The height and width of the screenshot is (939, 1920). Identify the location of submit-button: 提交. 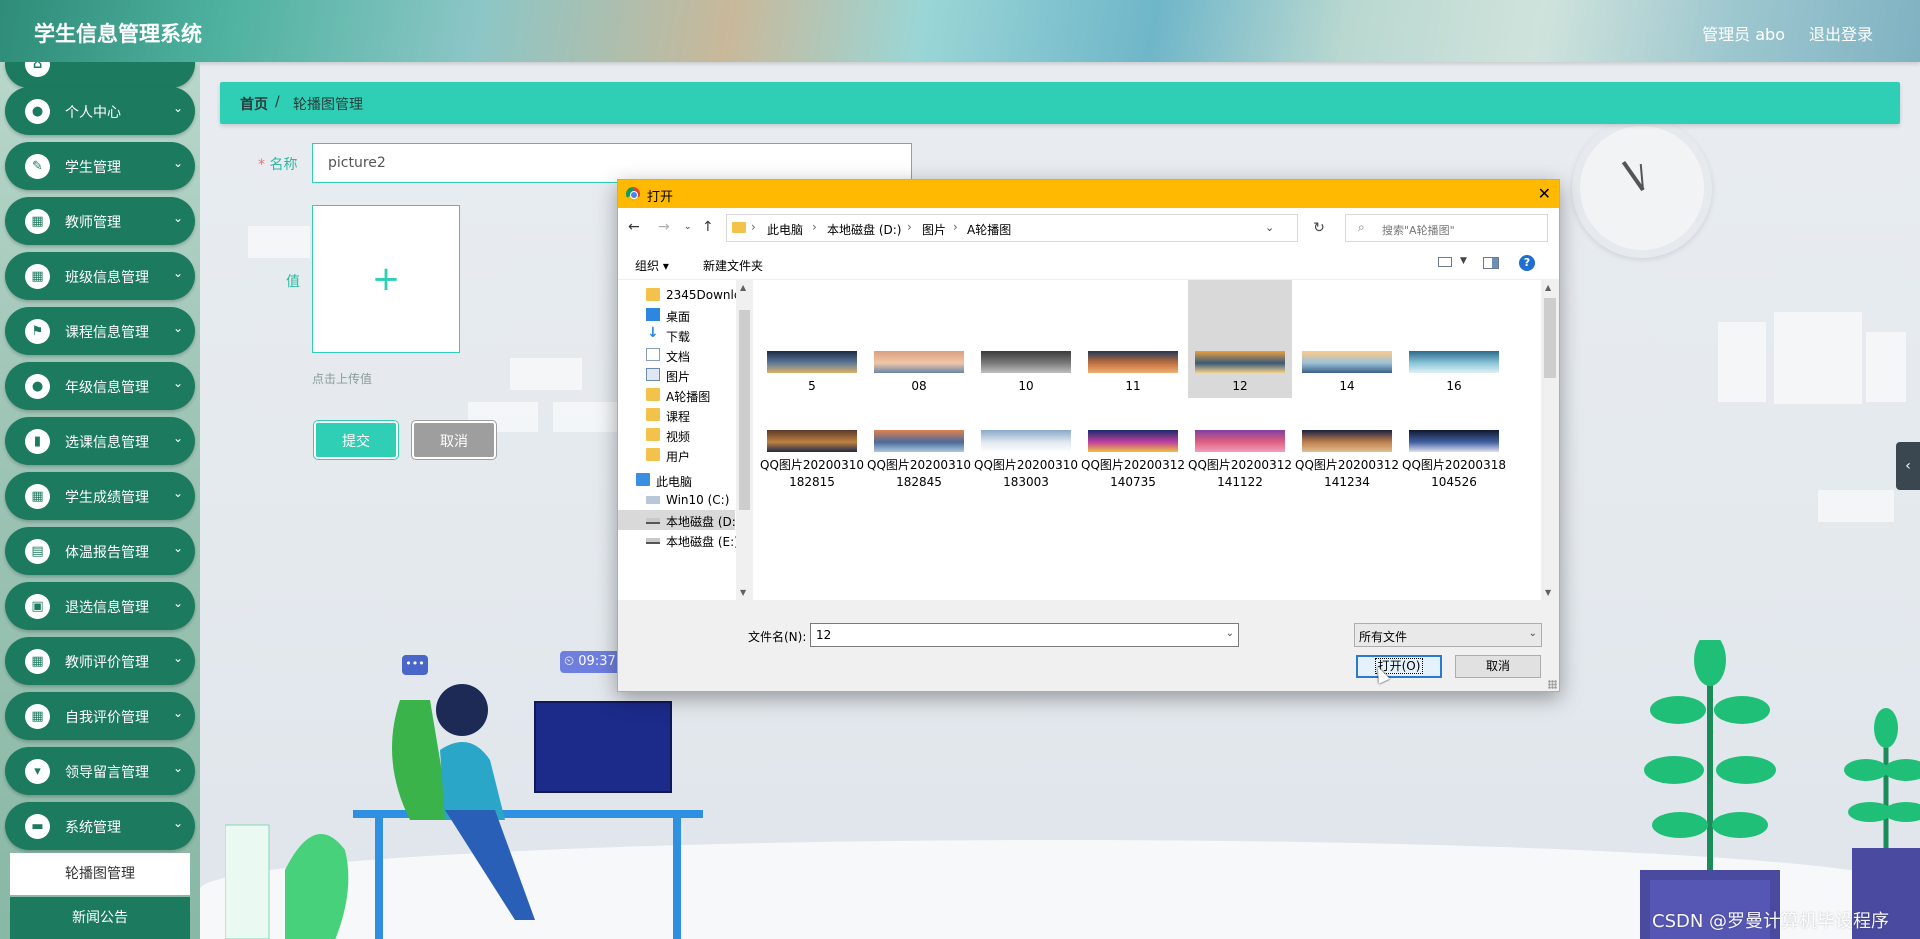
(356, 440).